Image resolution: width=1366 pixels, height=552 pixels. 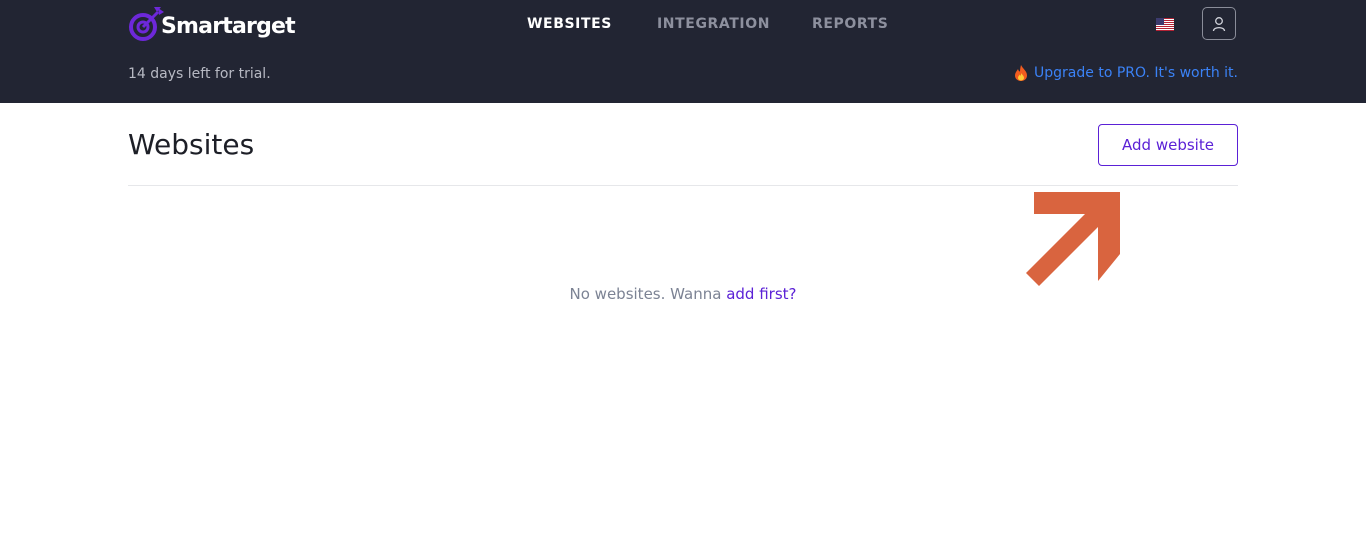 I want to click on upgrade-link: Upgrade to PRO. It's worth it., so click(x=1126, y=73).